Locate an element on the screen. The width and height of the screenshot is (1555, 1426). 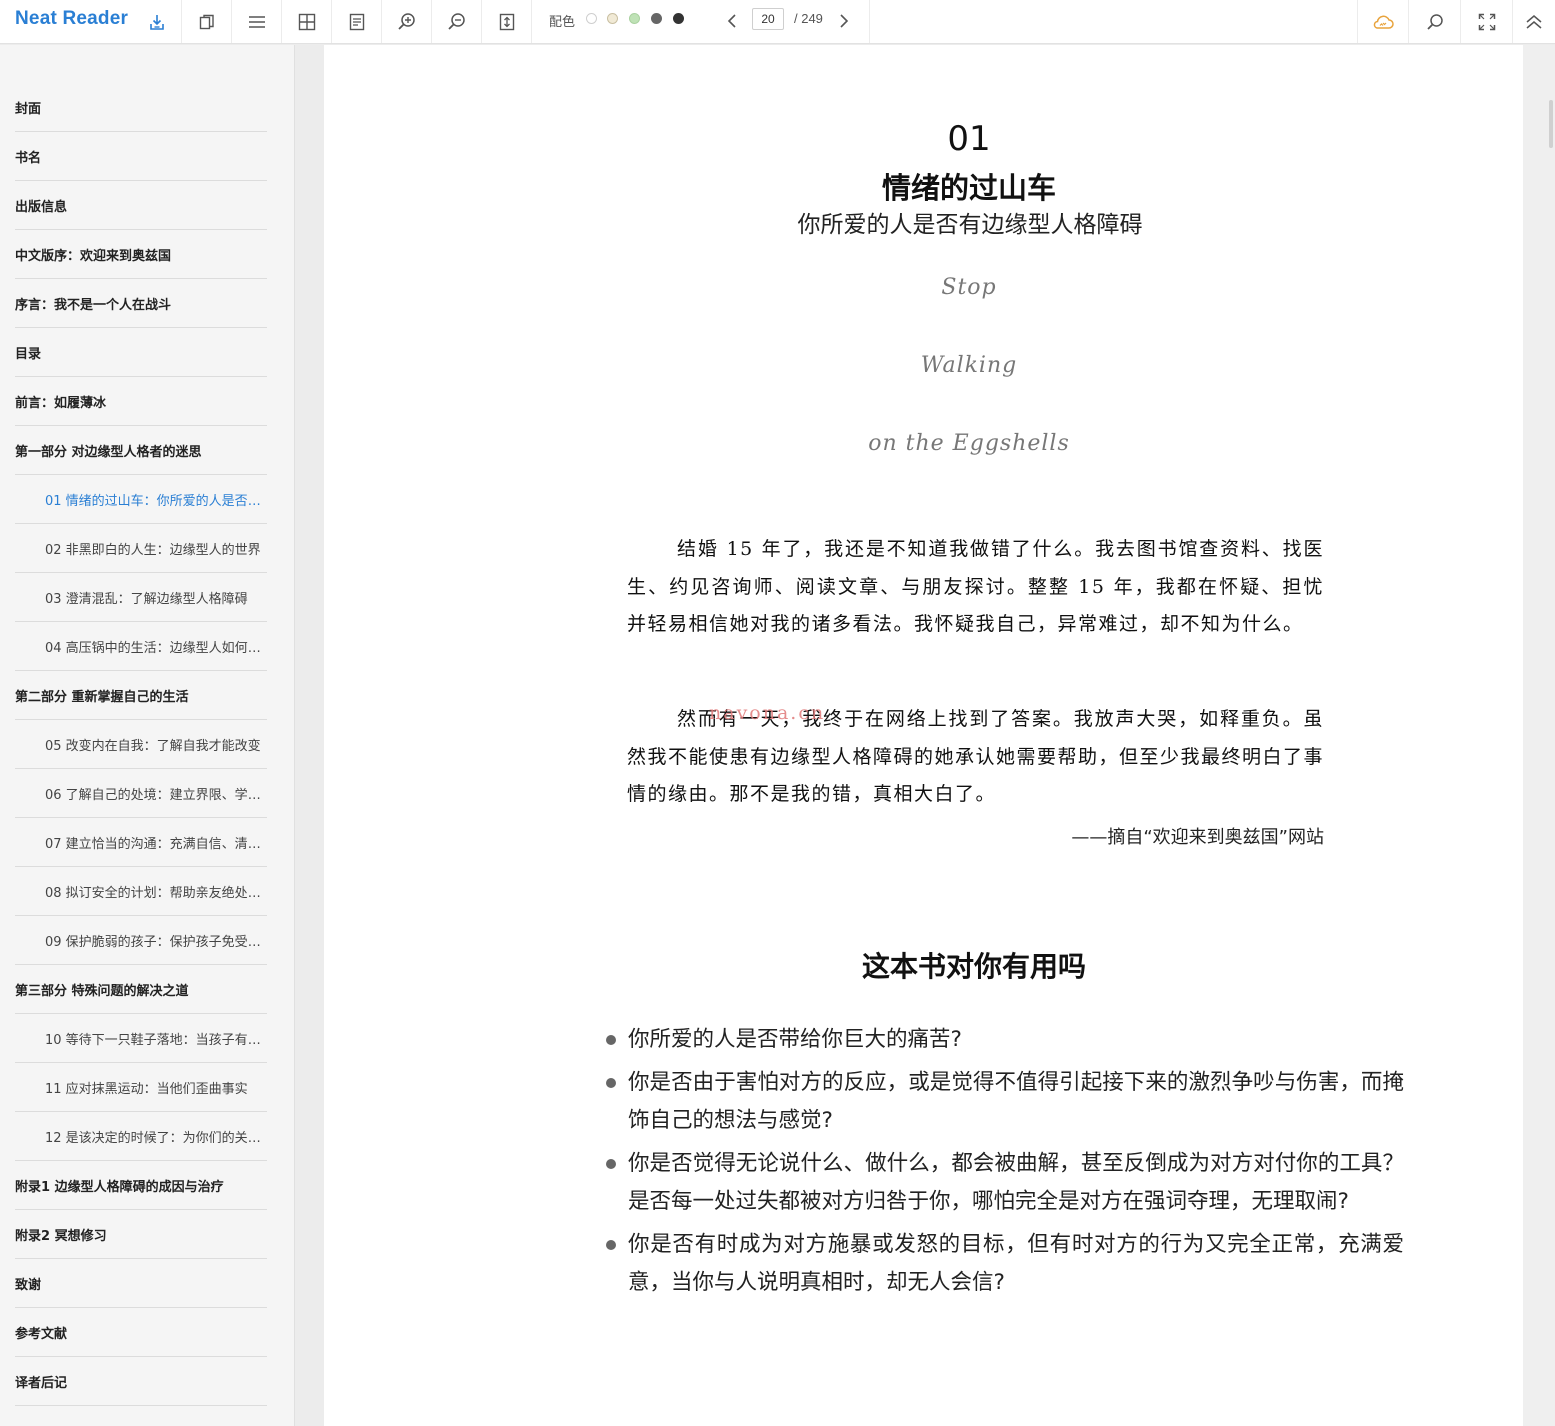
copy-button is located at coordinates (207, 21).